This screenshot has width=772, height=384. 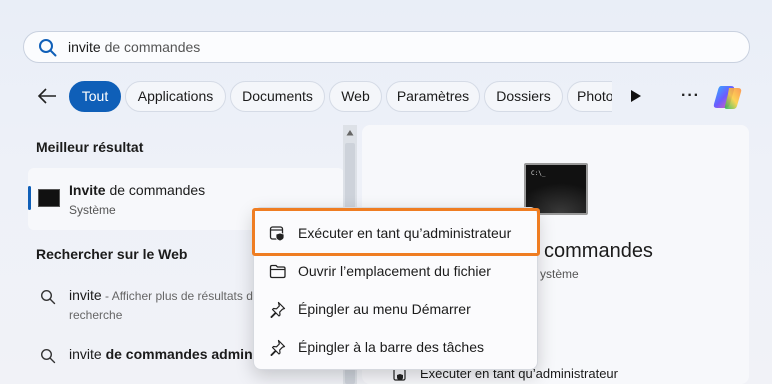 I want to click on copilot-icon, so click(x=729, y=97).